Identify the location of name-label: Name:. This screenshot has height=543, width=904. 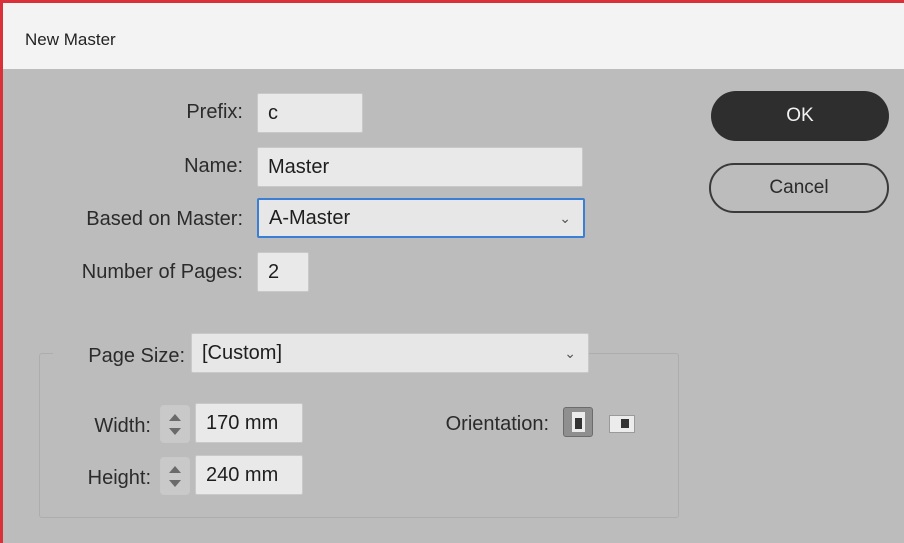
(213, 166).